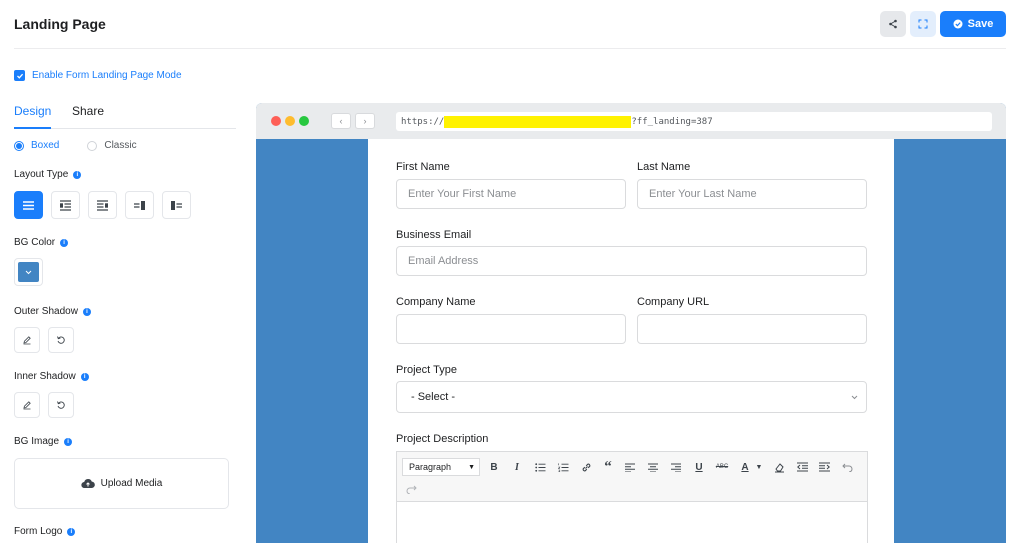  I want to click on radio-classic-label: Classic, so click(120, 145).